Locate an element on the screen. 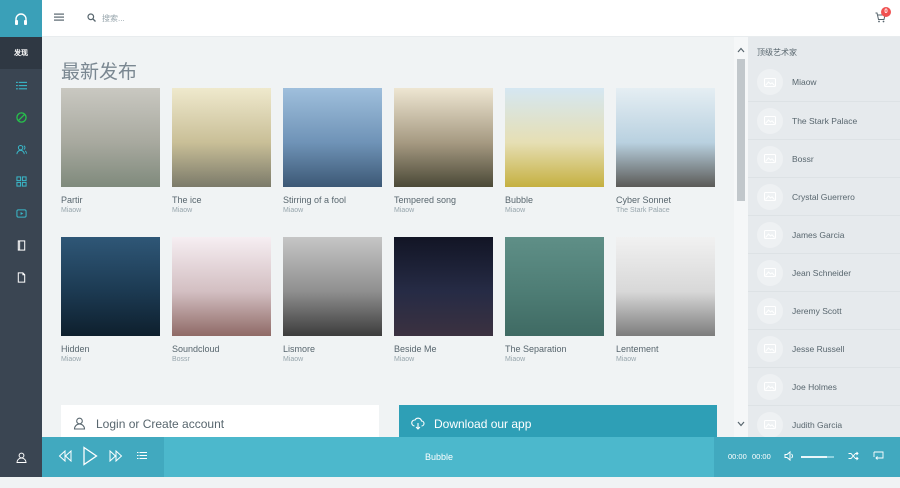 This screenshot has height=488, width=900. artist-list-item: Joe Holmes is located at coordinates (824, 386).